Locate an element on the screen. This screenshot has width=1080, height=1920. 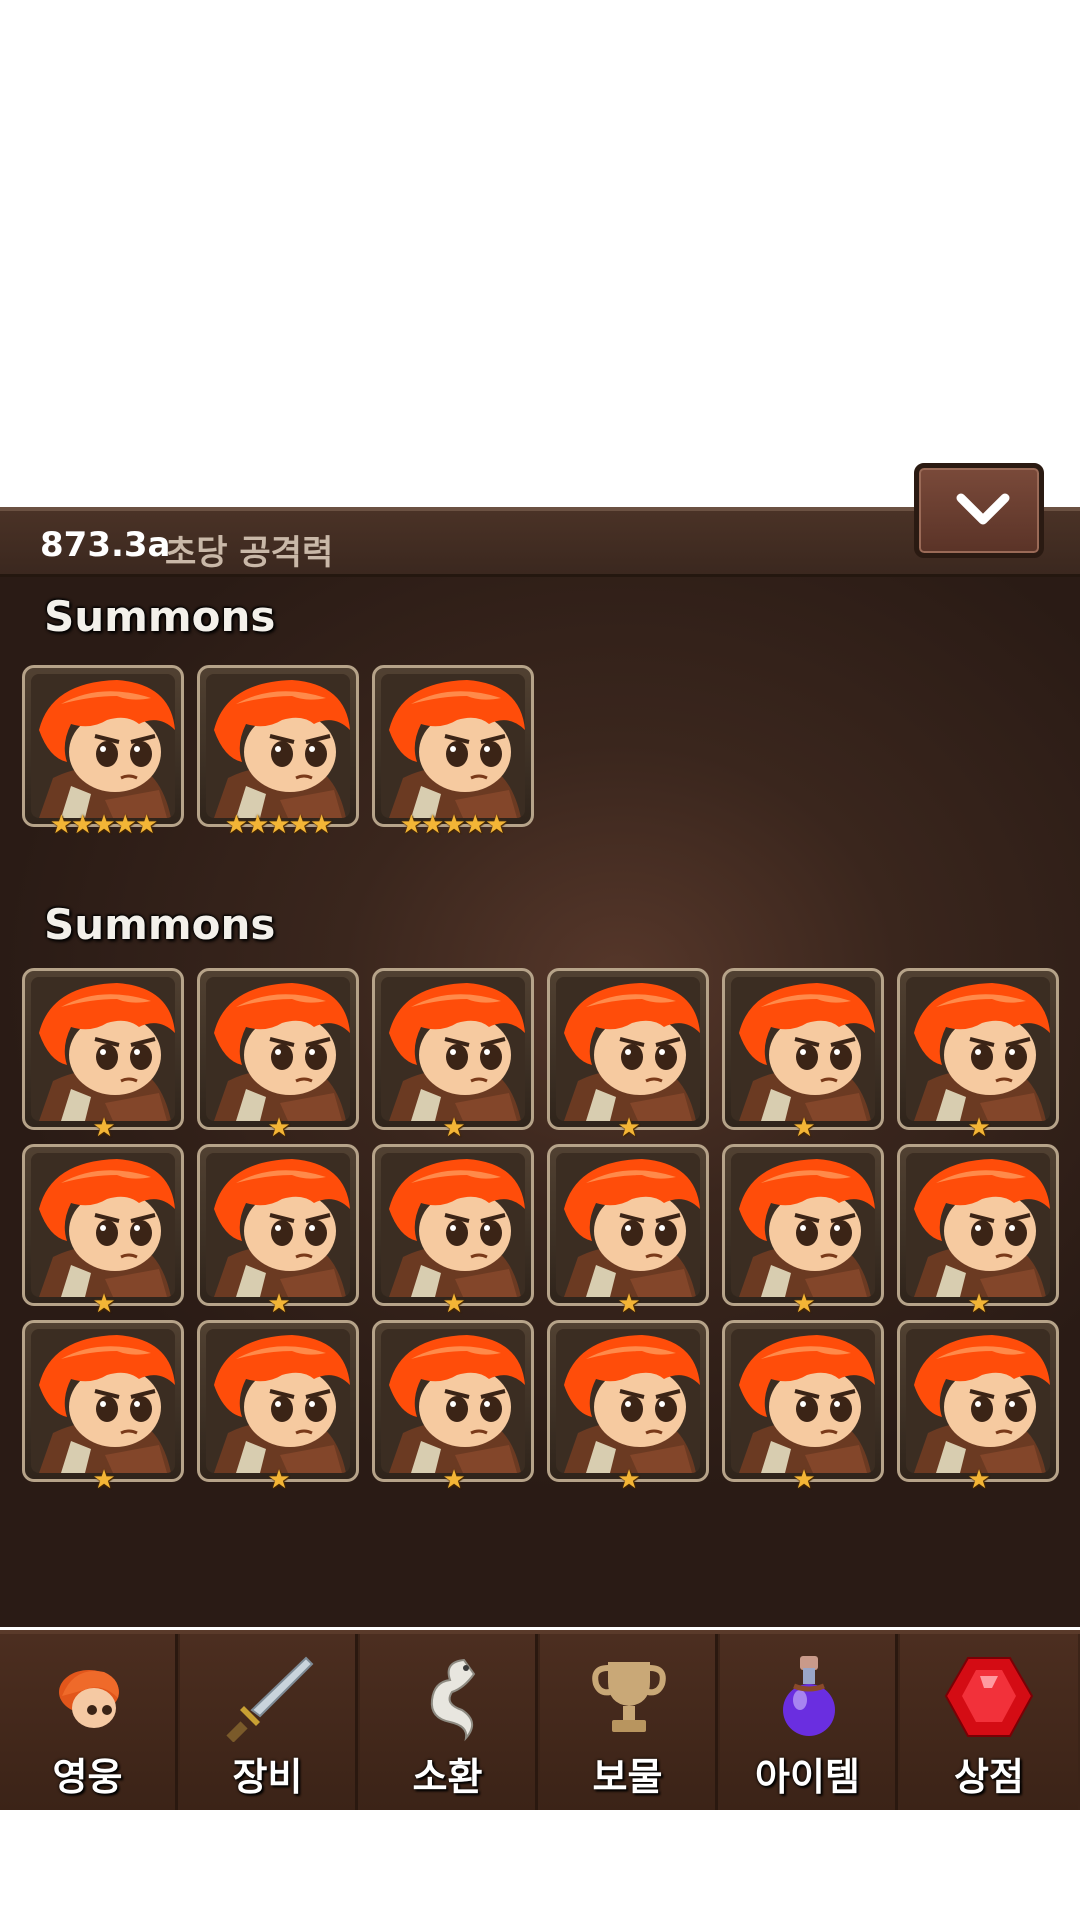
nav-label-hero: 영웅 is located at coordinates (87, 1777).